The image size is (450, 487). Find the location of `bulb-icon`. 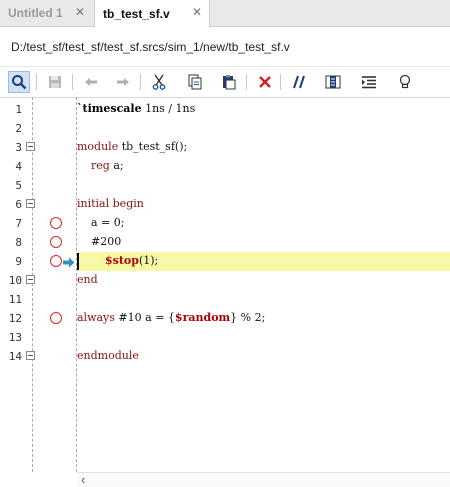

bulb-icon is located at coordinates (405, 82).